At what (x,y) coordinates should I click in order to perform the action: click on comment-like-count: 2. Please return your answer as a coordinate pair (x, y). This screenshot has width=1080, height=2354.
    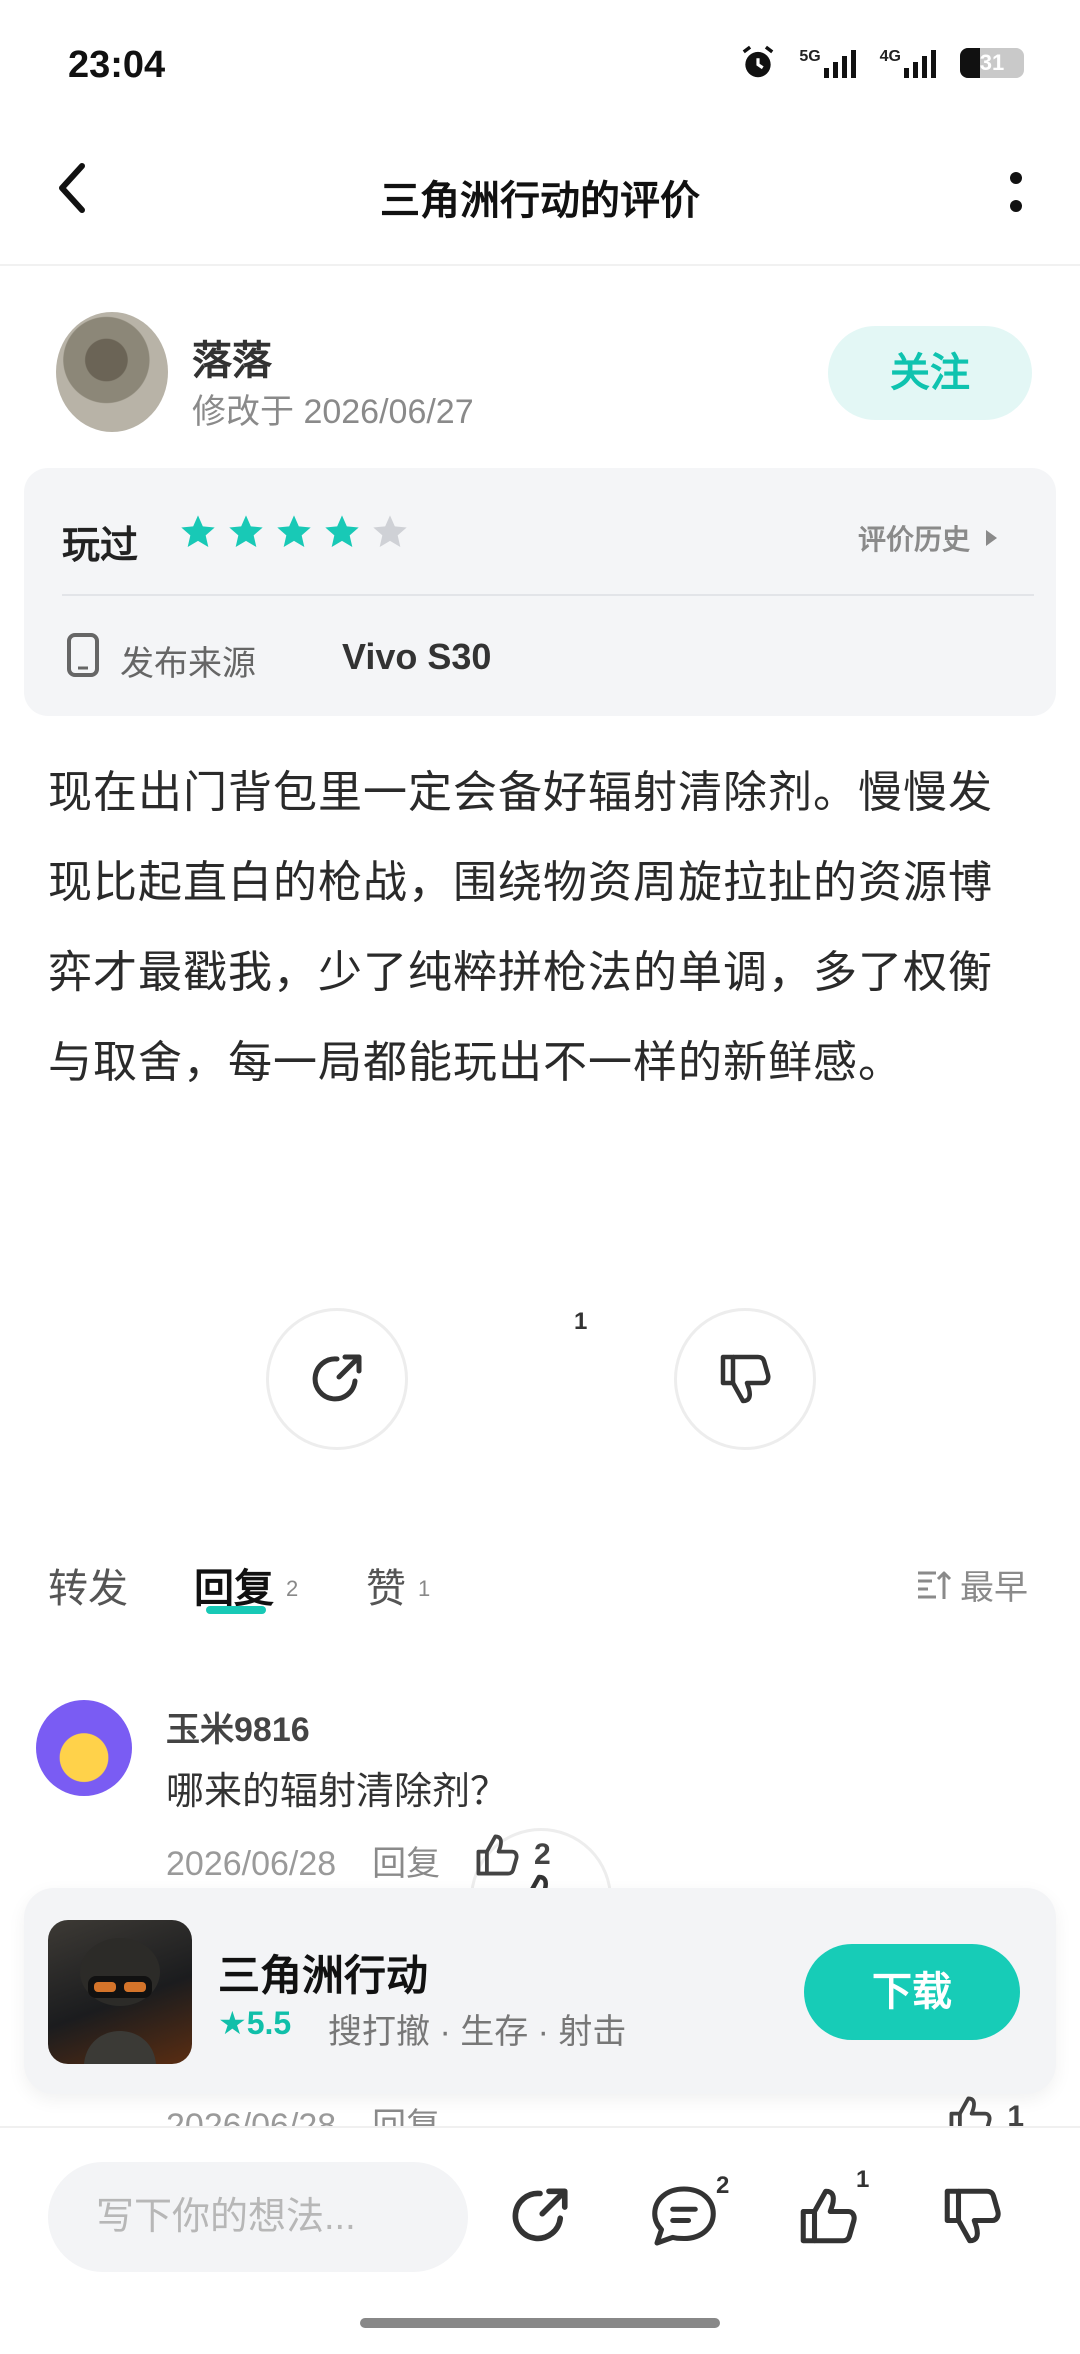
    Looking at the image, I should click on (542, 1854).